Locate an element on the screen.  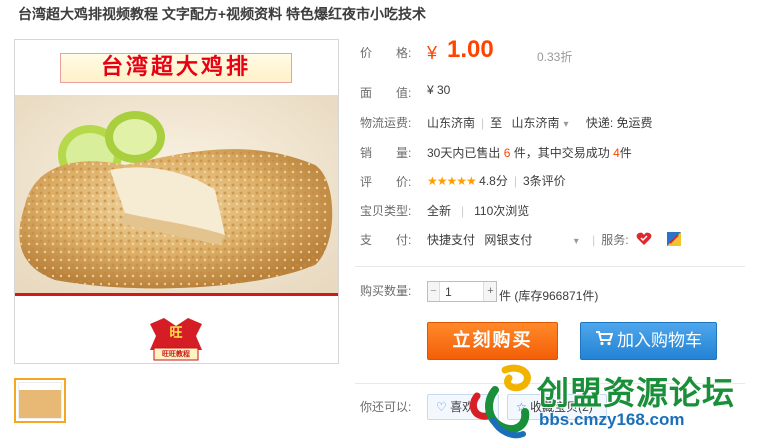
payment-label: 支 付: is located at coordinates (386, 240).